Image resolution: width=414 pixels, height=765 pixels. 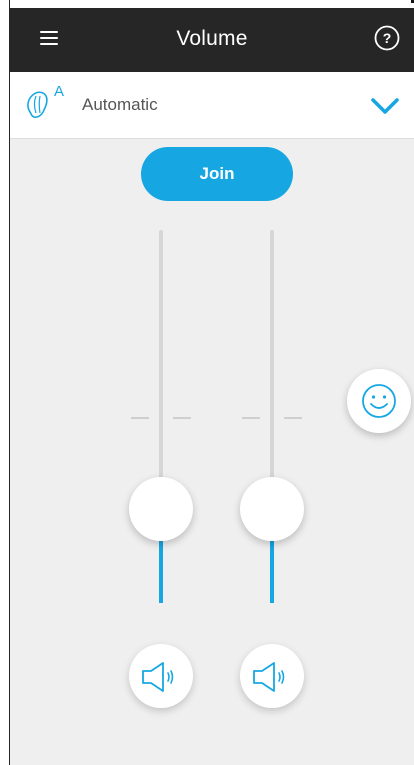 I want to click on help-circle-icon: ?, so click(x=387, y=38).